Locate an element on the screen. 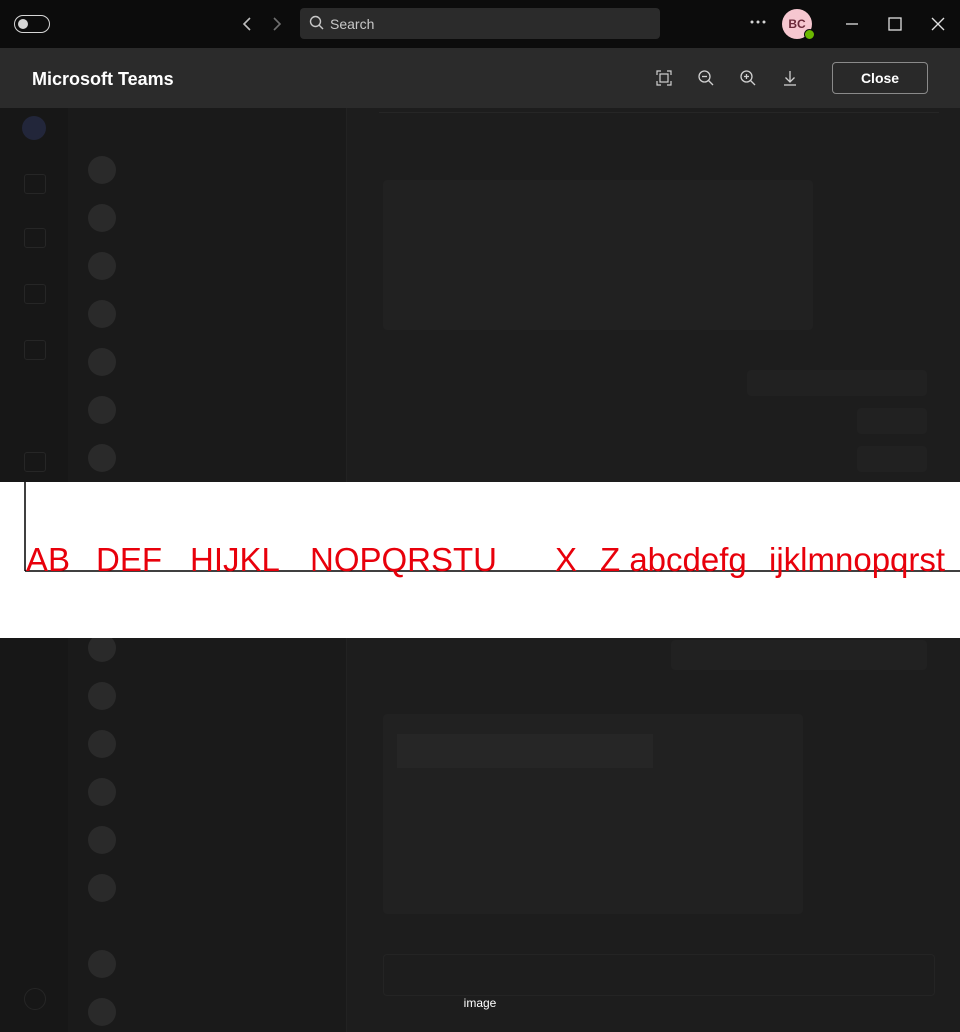  image-text-segment: ijklmnopqrst is located at coordinates (857, 559).